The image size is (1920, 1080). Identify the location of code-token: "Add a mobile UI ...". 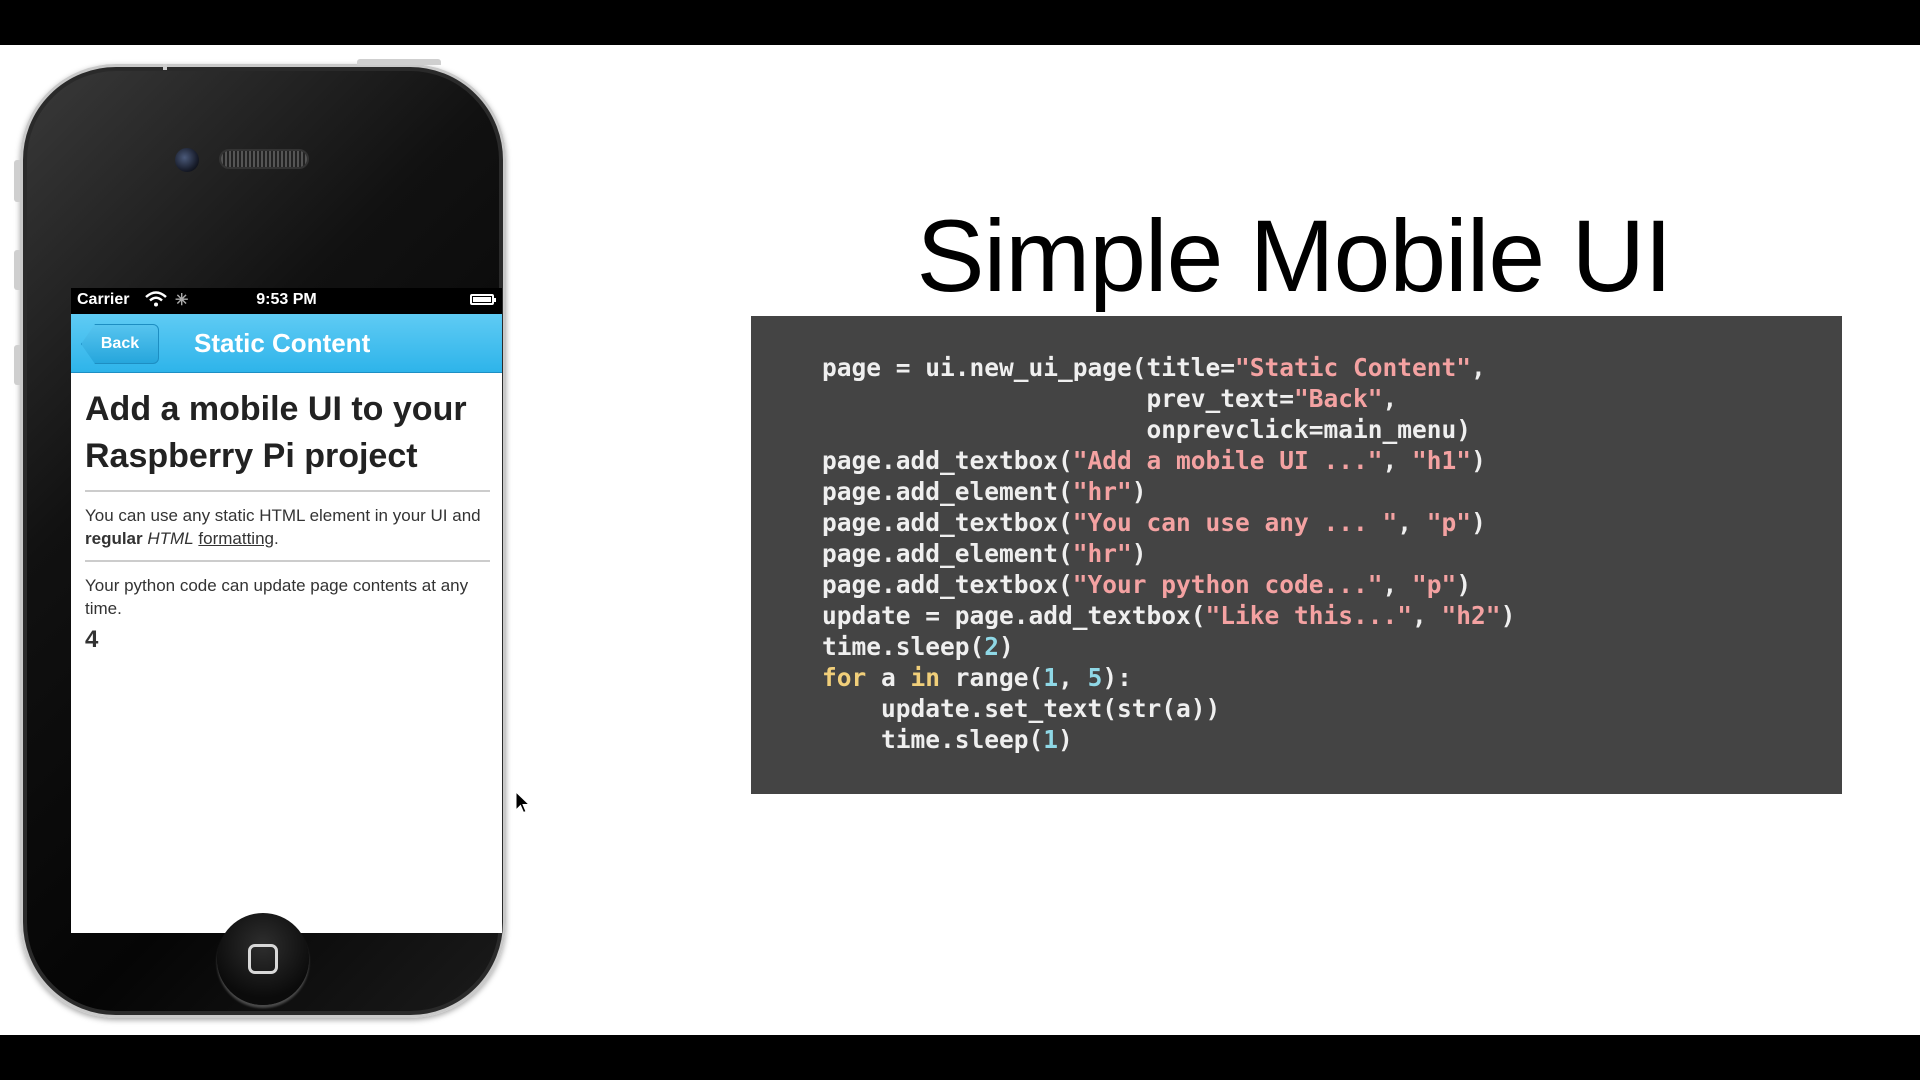
(1227, 460).